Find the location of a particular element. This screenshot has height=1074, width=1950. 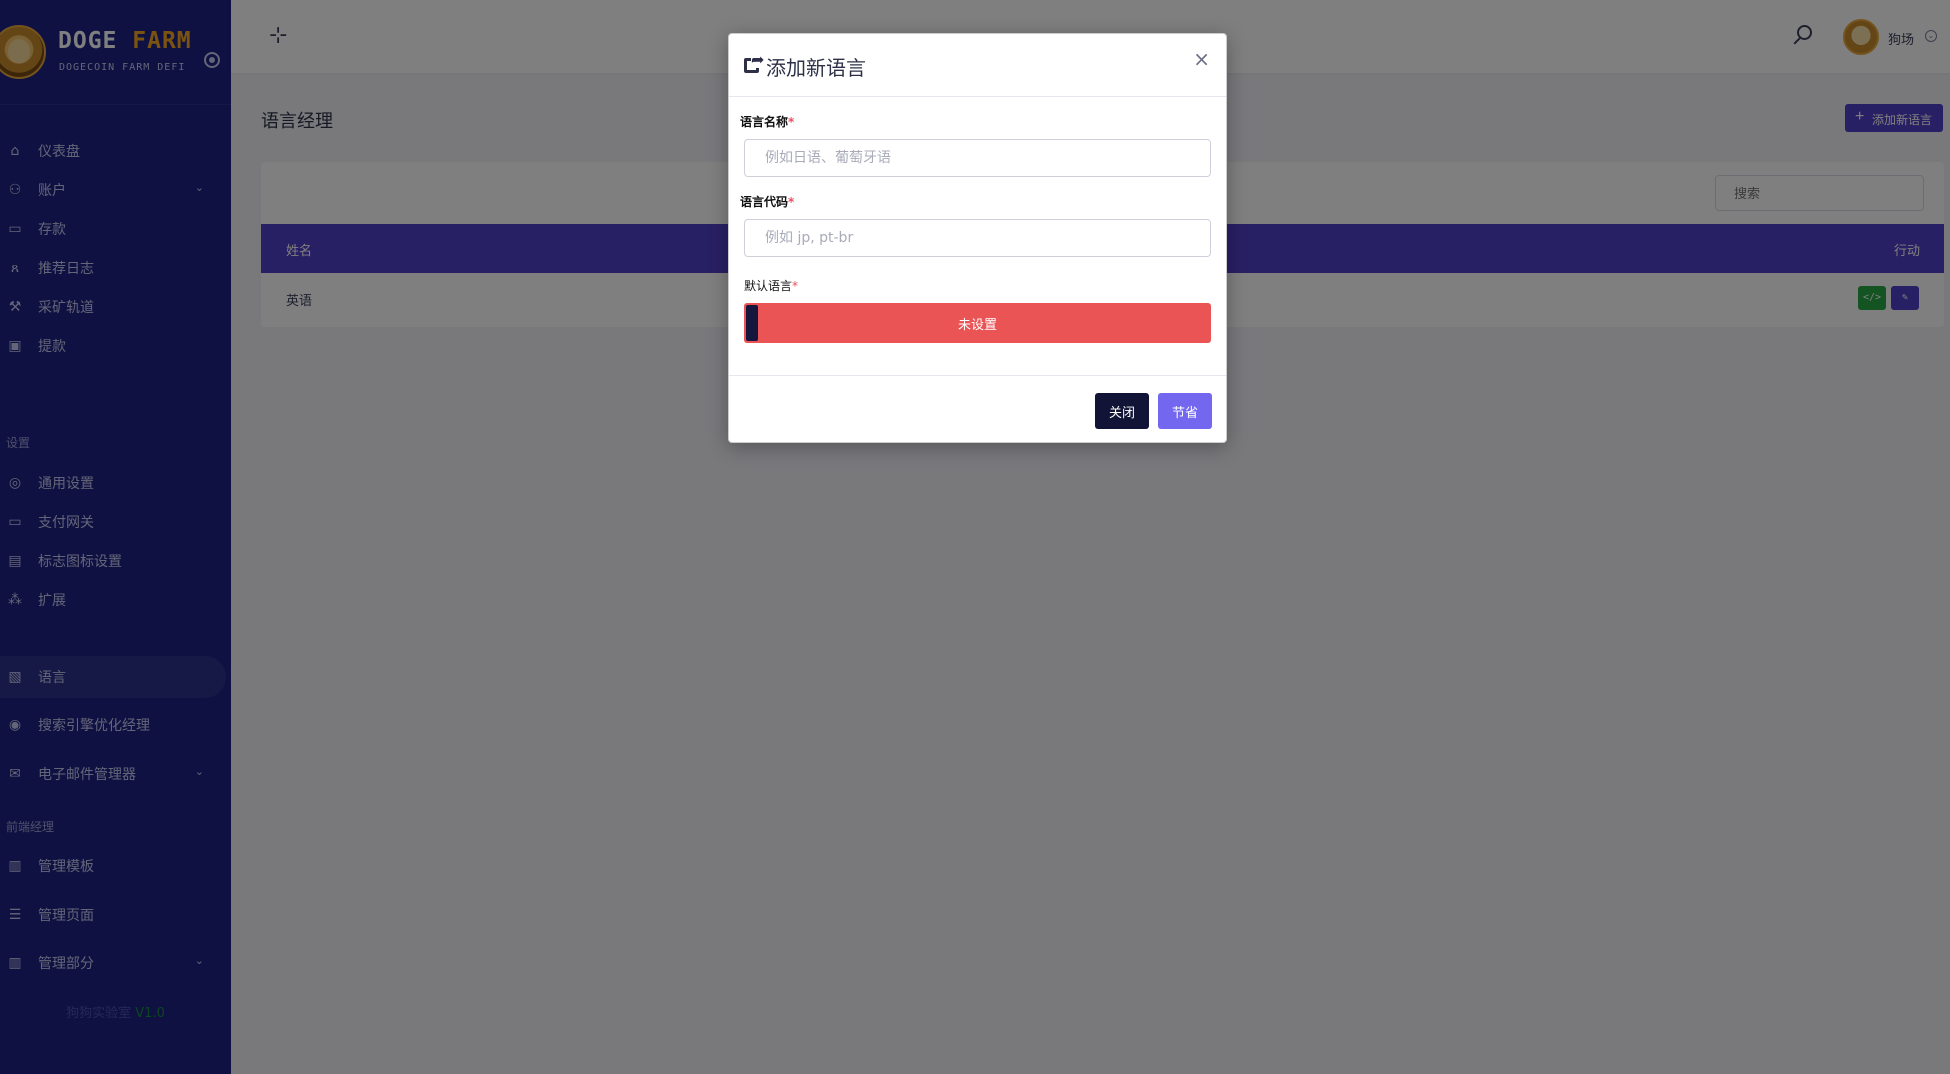

language-code-input is located at coordinates (977, 238).